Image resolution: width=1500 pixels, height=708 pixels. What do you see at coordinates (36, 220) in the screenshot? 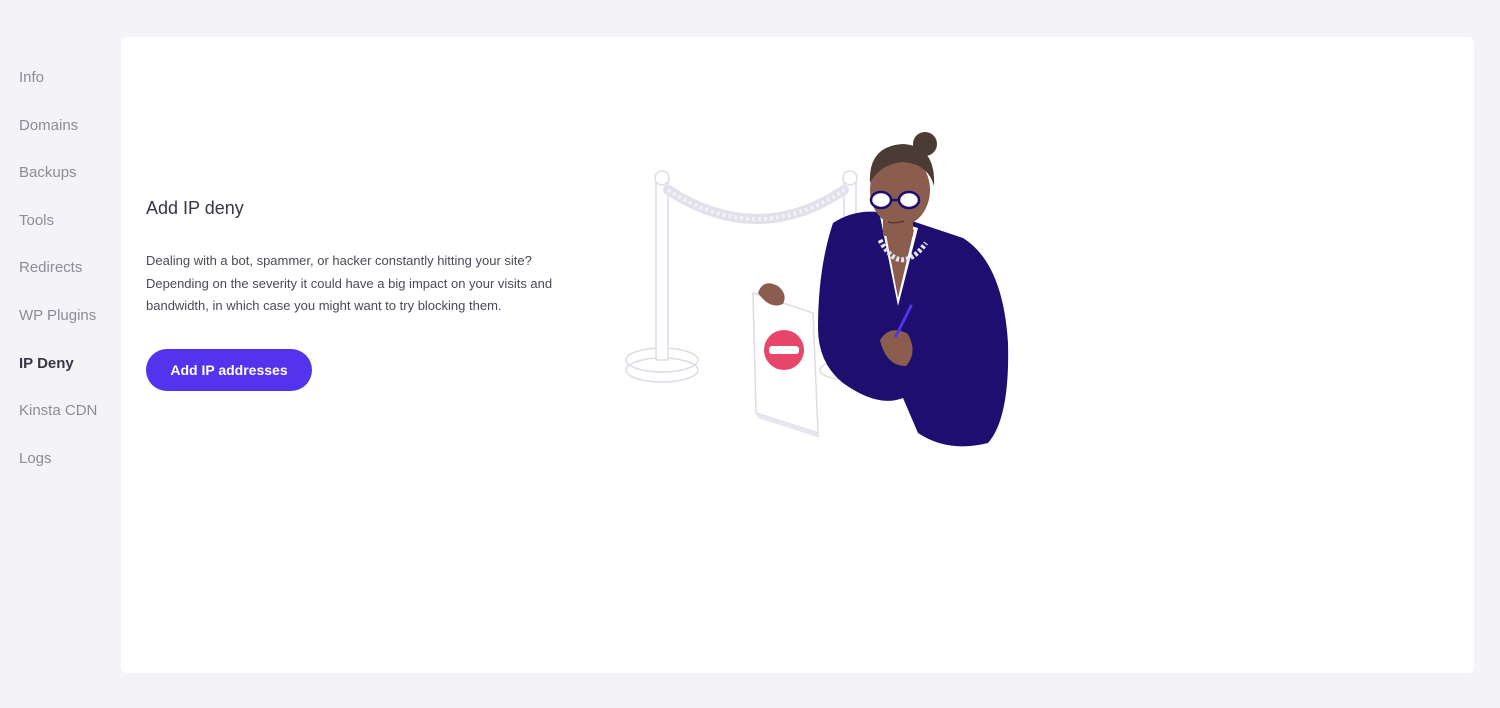
I see `sidebar-item-tools: Tools` at bounding box center [36, 220].